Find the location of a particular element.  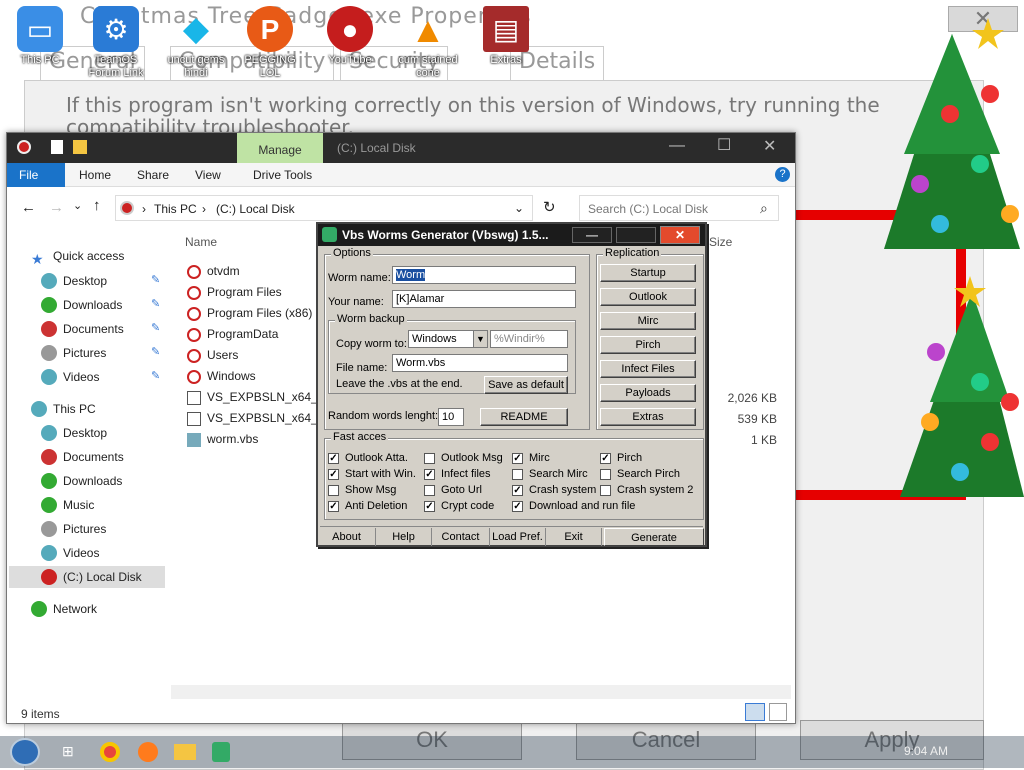

sidebar-item-downloads: Downloads is located at coordinates (81, 481).